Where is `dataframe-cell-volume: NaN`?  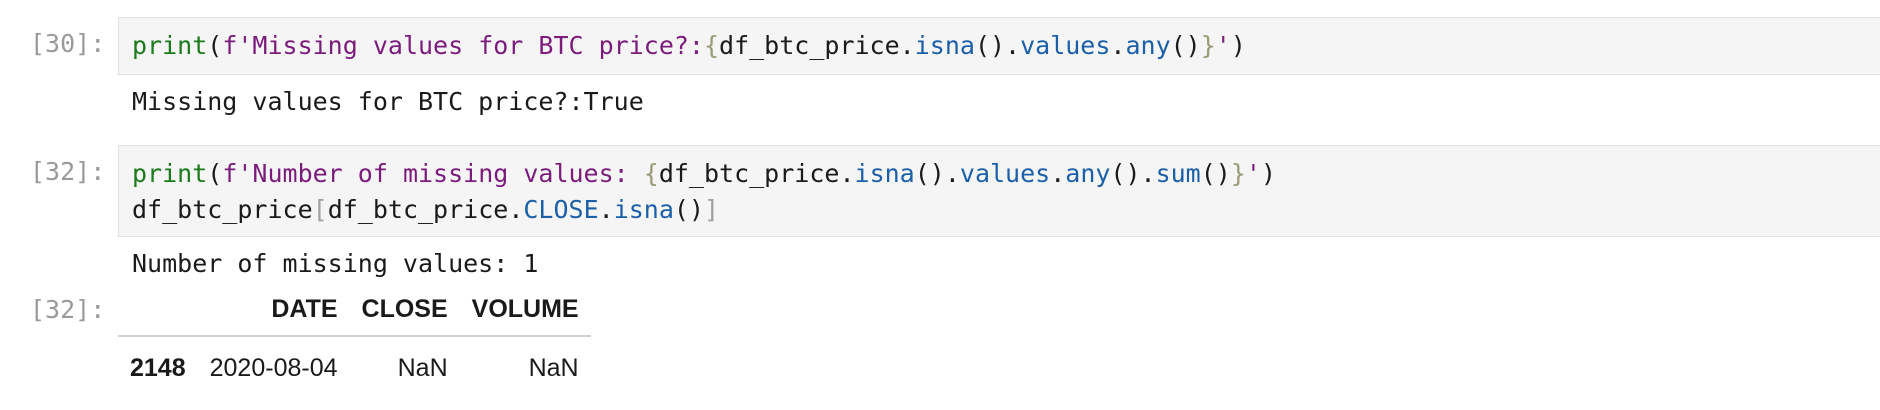 dataframe-cell-volume: NaN is located at coordinates (553, 368).